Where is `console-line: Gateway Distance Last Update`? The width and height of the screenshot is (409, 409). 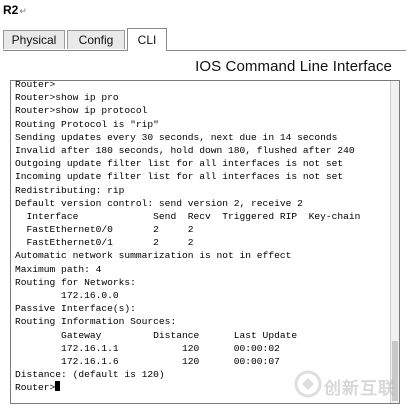 console-line: Gateway Distance Last Update is located at coordinates (156, 335).